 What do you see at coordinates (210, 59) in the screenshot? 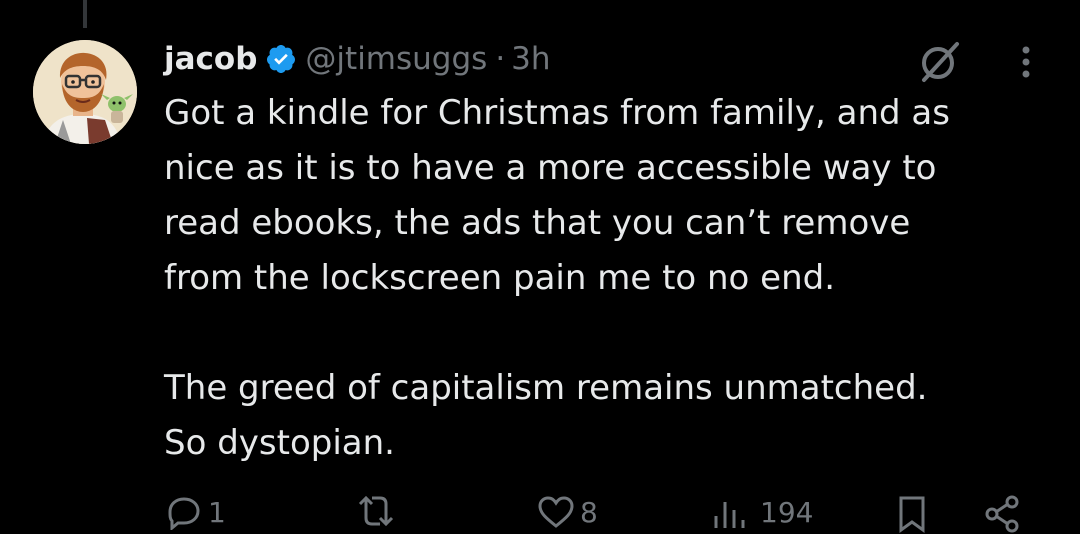
I see `display-name: jacob` at bounding box center [210, 59].